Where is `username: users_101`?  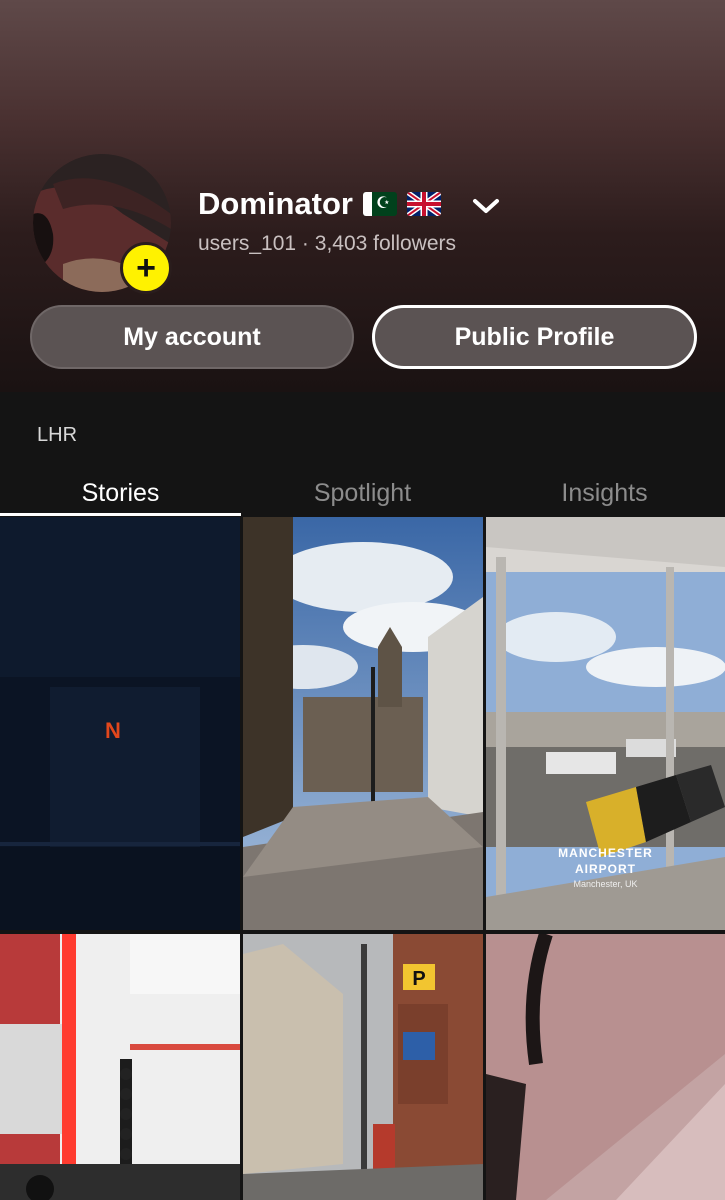 username: users_101 is located at coordinates (247, 243).